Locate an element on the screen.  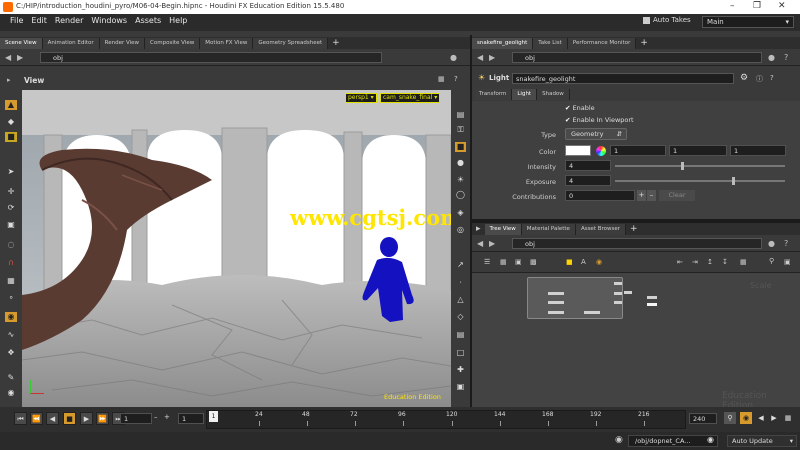
enable-viewport-checkbox: ✔ Enable In Viewport is located at coordinates (599, 120).